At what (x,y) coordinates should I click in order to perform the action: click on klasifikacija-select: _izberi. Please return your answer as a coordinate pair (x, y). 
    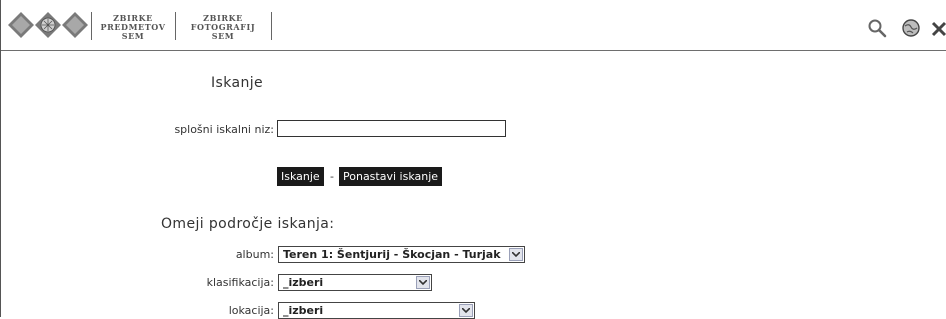
    Looking at the image, I should click on (355, 282).